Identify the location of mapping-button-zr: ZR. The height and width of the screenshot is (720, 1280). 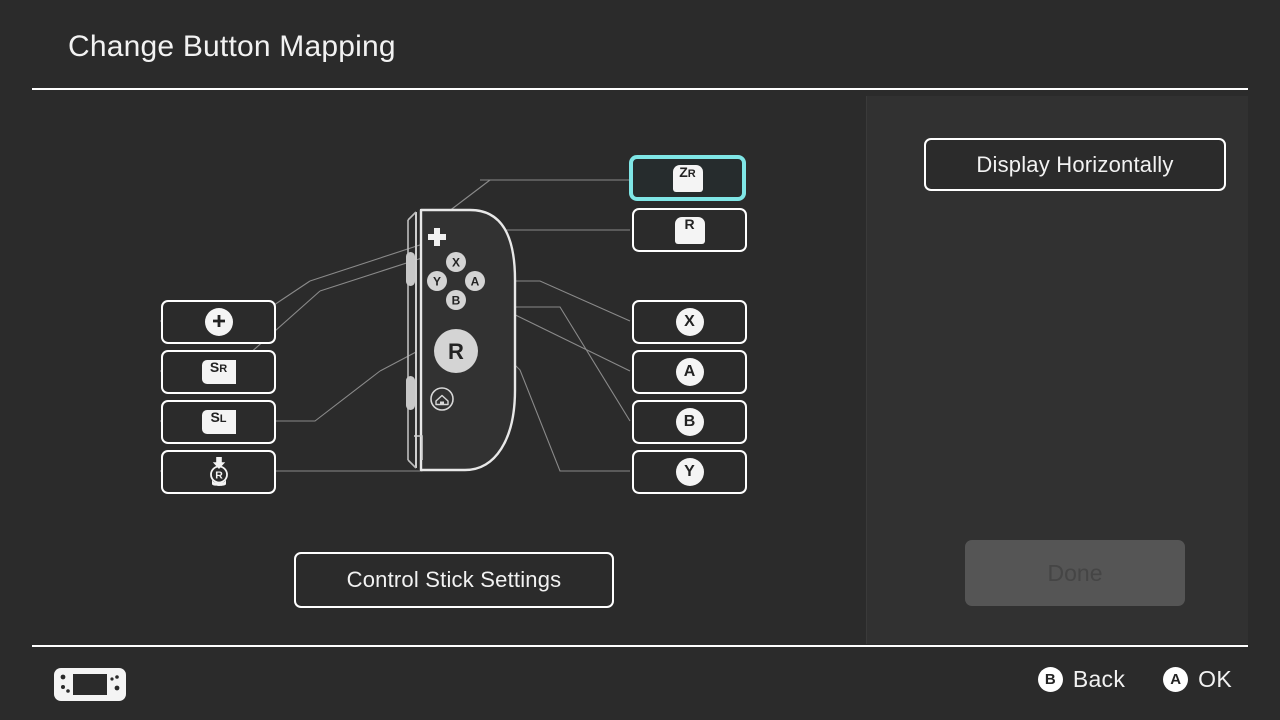
(687, 178).